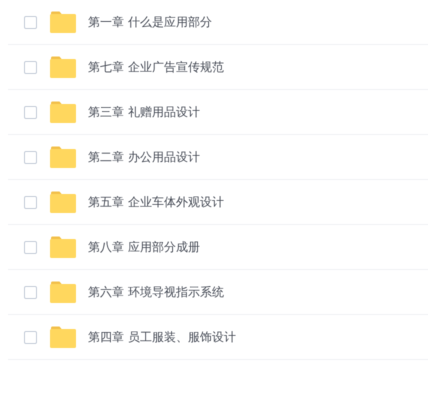 This screenshot has height=412, width=428. What do you see at coordinates (156, 67) in the screenshot?
I see `folder-name: 第七章 企业广告宣传规范` at bounding box center [156, 67].